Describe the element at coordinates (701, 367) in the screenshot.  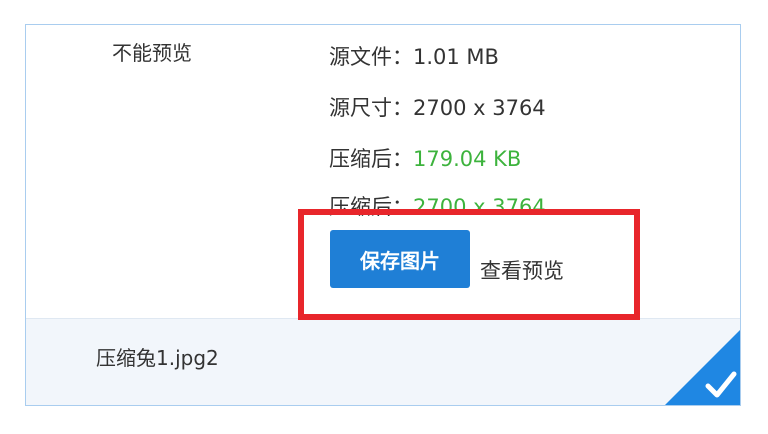
I see `checkmark-icon` at that location.